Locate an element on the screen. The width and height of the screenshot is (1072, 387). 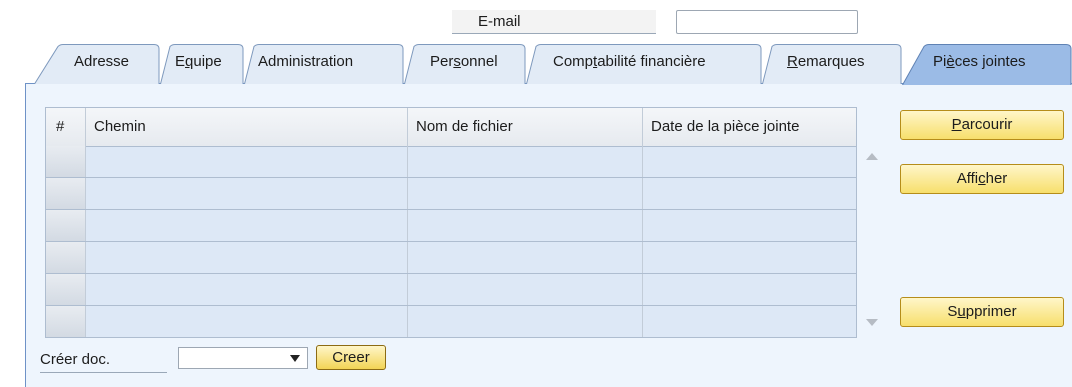
tab-pieces-jointes: Pièces jointes is located at coordinates (987, 64).